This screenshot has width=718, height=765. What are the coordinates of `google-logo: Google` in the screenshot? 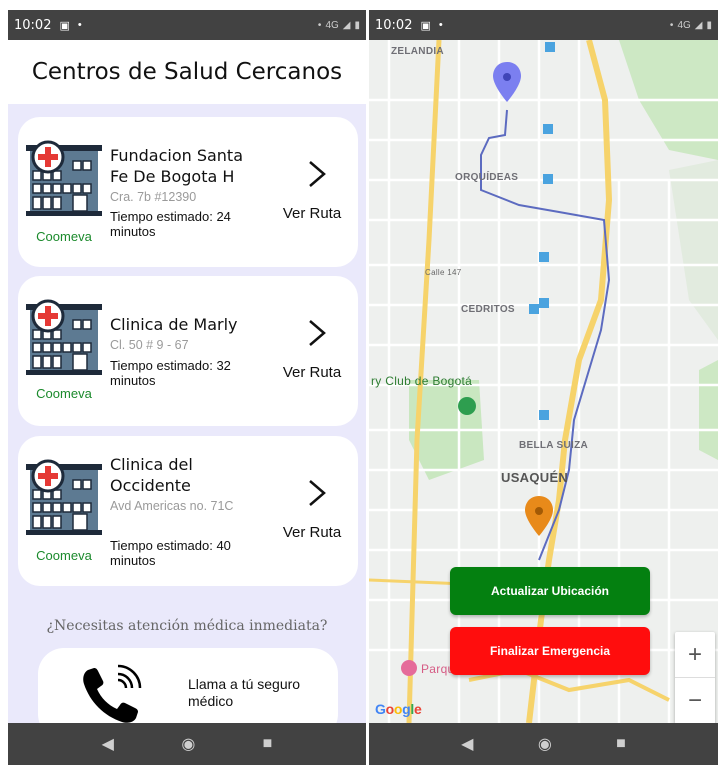 It's located at (398, 709).